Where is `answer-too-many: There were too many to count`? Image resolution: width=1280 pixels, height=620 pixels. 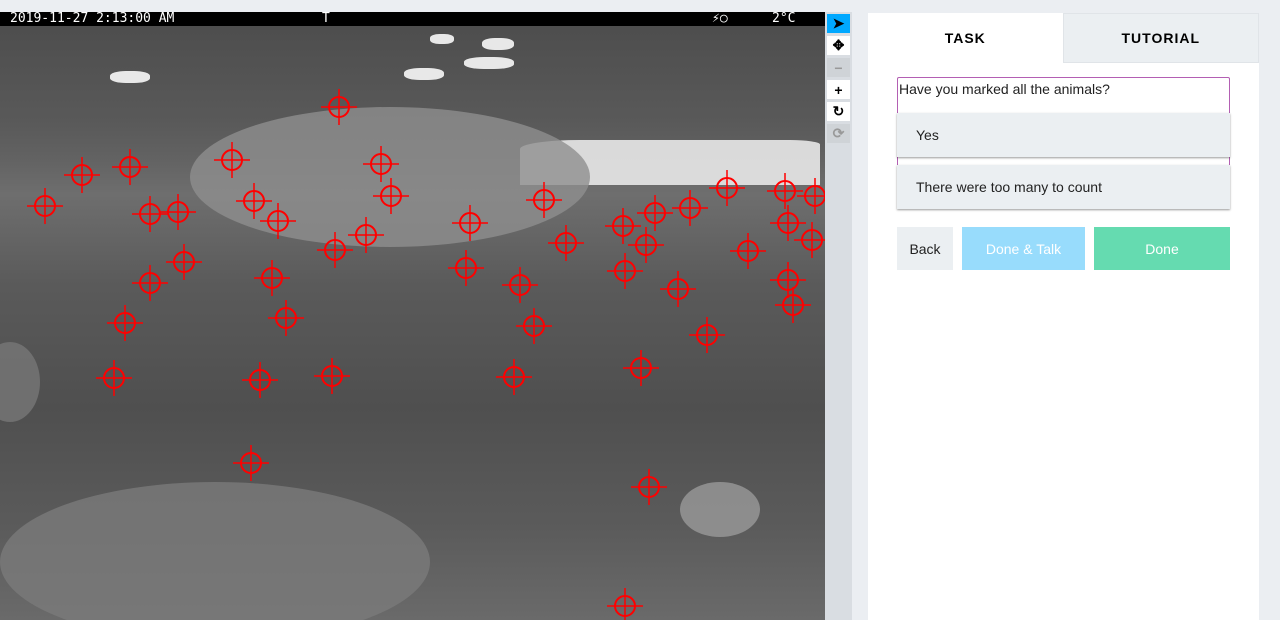
answer-too-many: There were too many to count is located at coordinates (1063, 187).